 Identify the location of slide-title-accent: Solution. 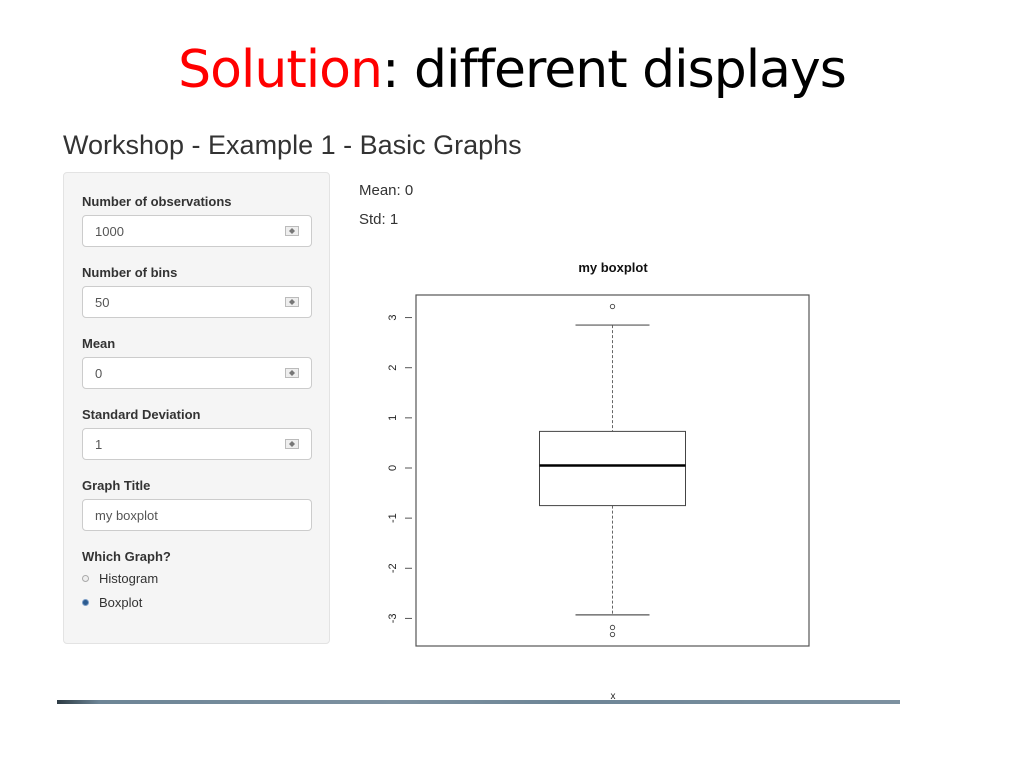
(280, 70).